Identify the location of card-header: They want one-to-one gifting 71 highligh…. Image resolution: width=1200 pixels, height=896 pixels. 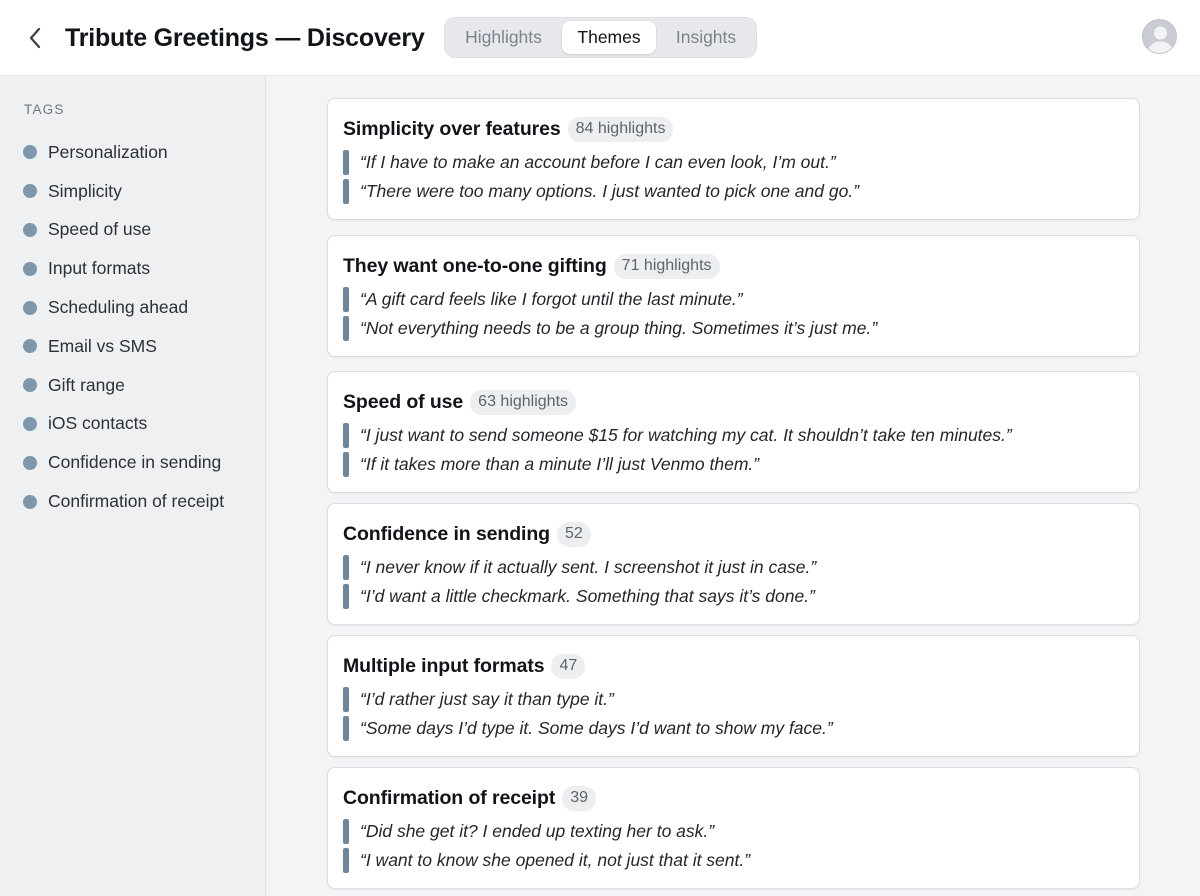
(531, 266).